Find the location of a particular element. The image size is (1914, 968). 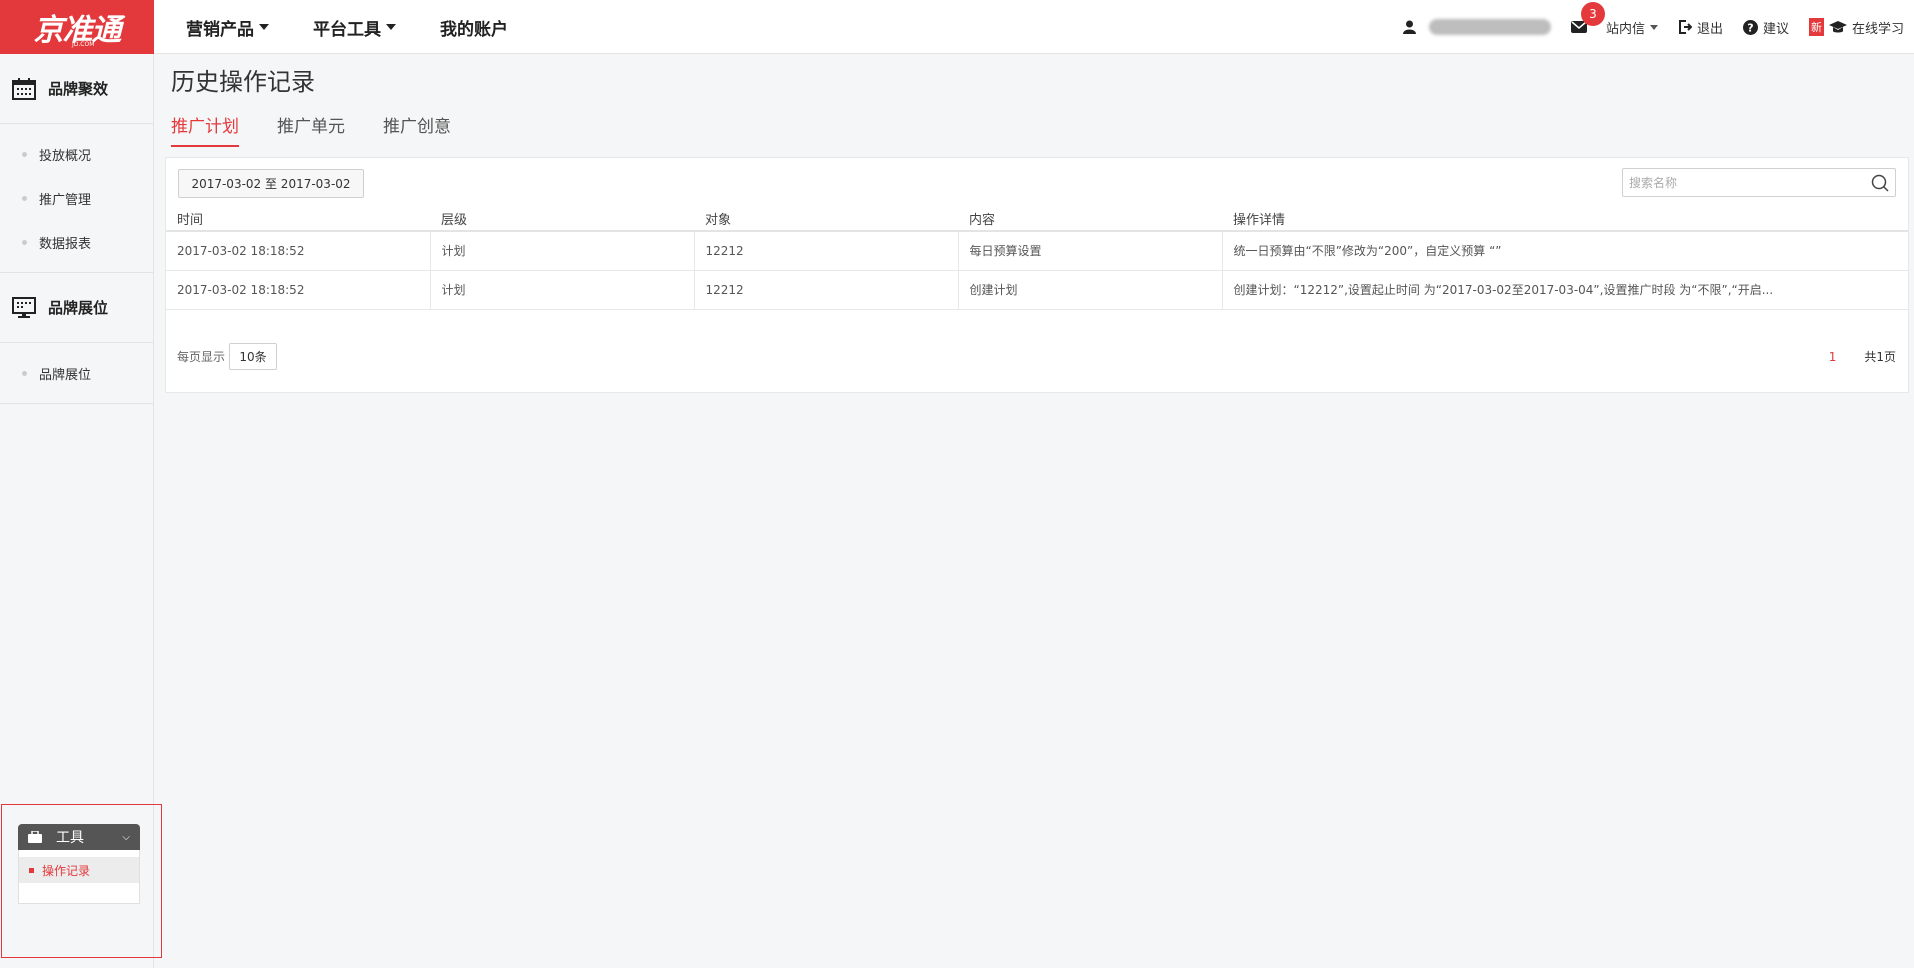

sidebar-group-brand-display: 品牌展位 is located at coordinates (76, 308).